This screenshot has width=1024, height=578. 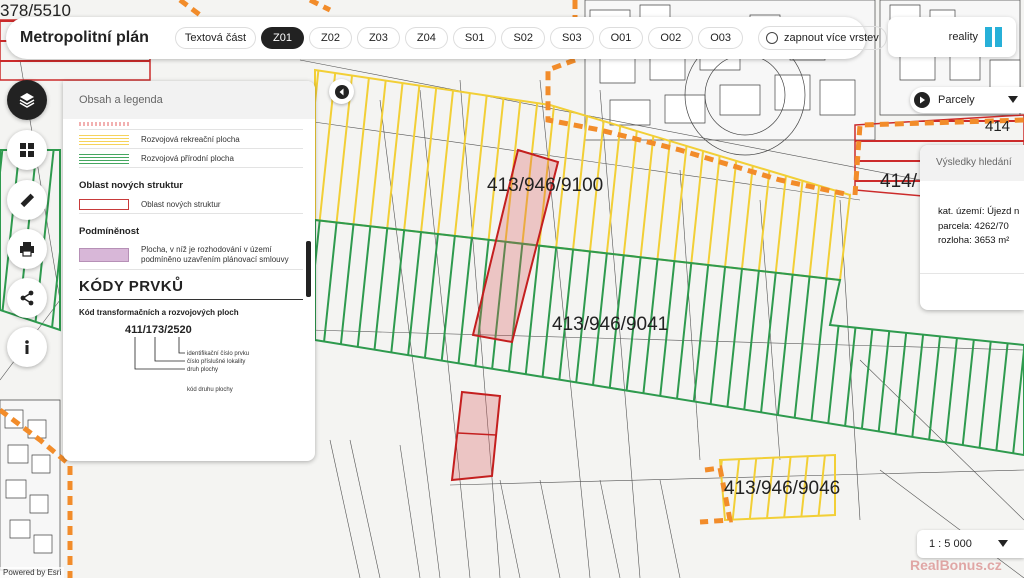 I want to click on legend-row-partial, so click(x=191, y=124).